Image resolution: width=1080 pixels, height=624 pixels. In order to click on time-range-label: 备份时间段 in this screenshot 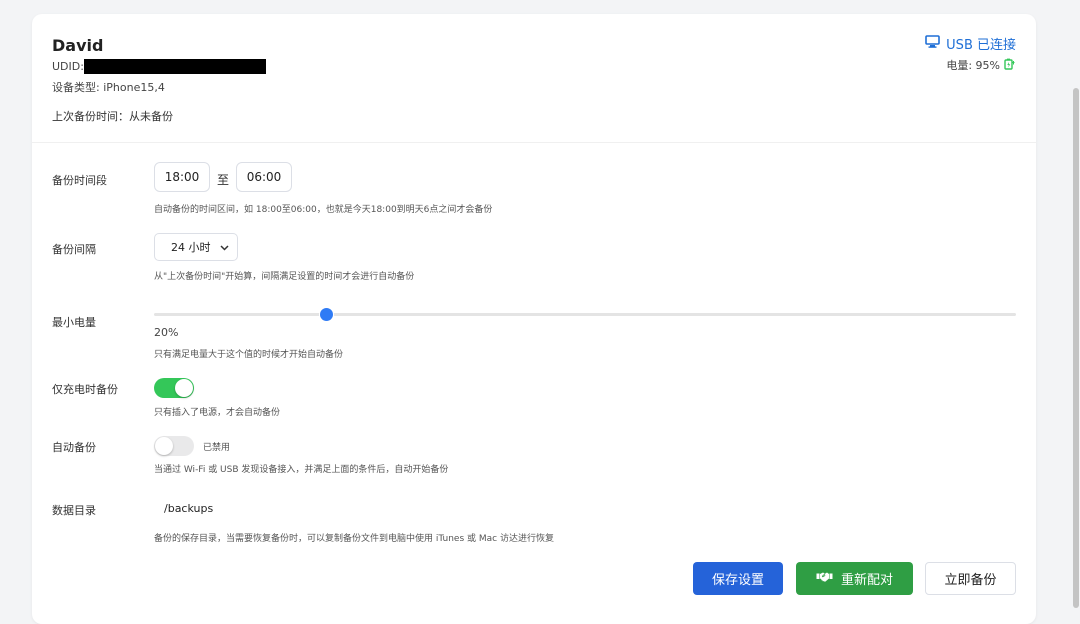, I will do `click(79, 180)`.